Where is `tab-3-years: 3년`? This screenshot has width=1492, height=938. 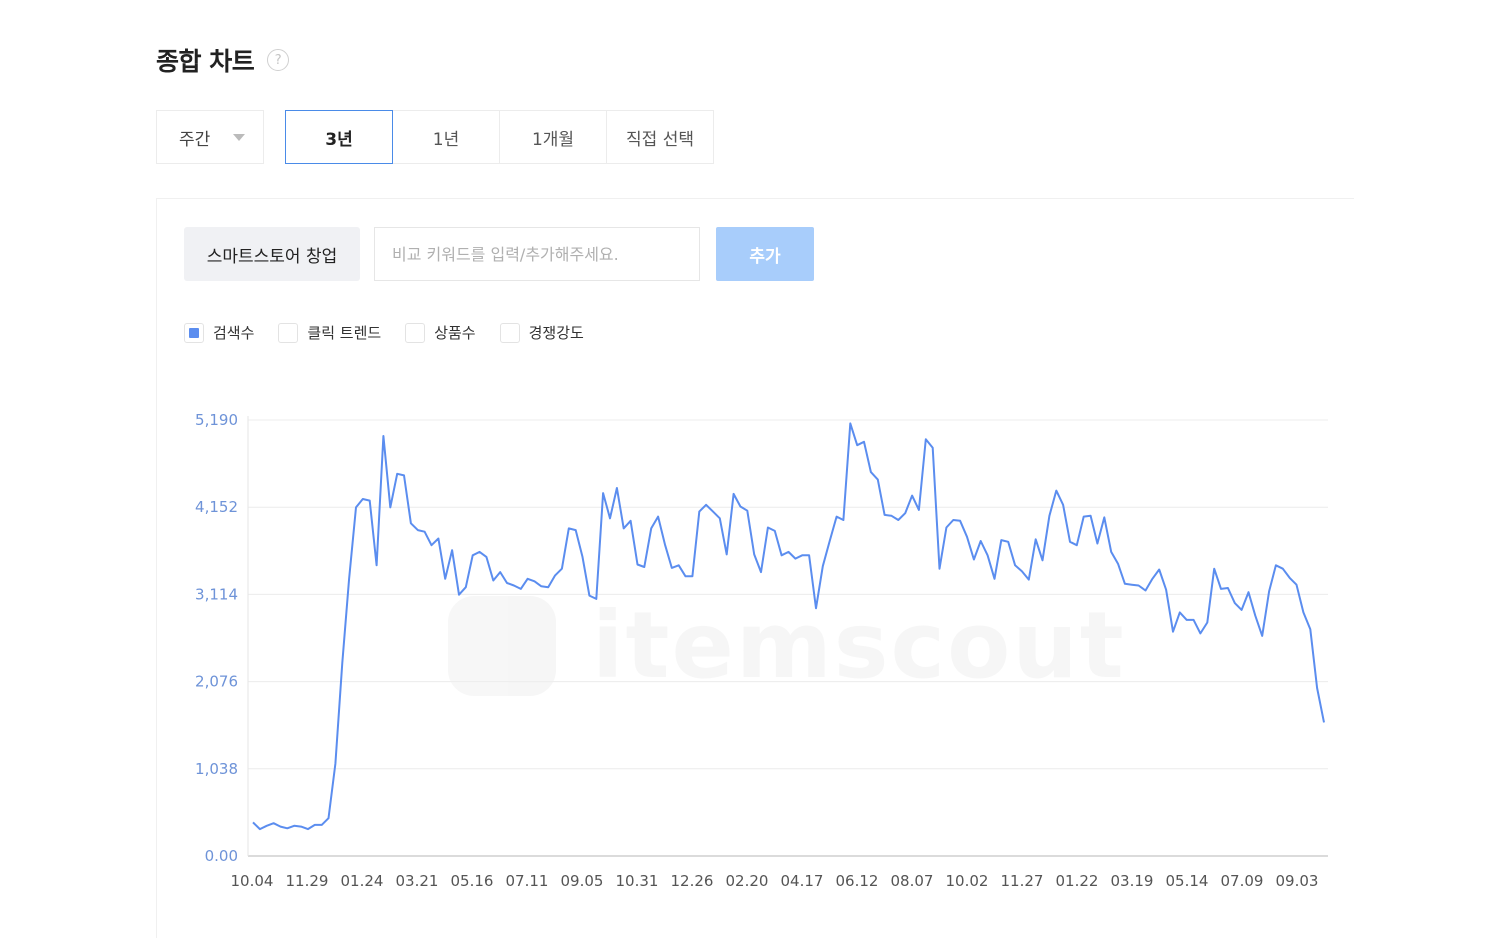 tab-3-years: 3년 is located at coordinates (339, 137).